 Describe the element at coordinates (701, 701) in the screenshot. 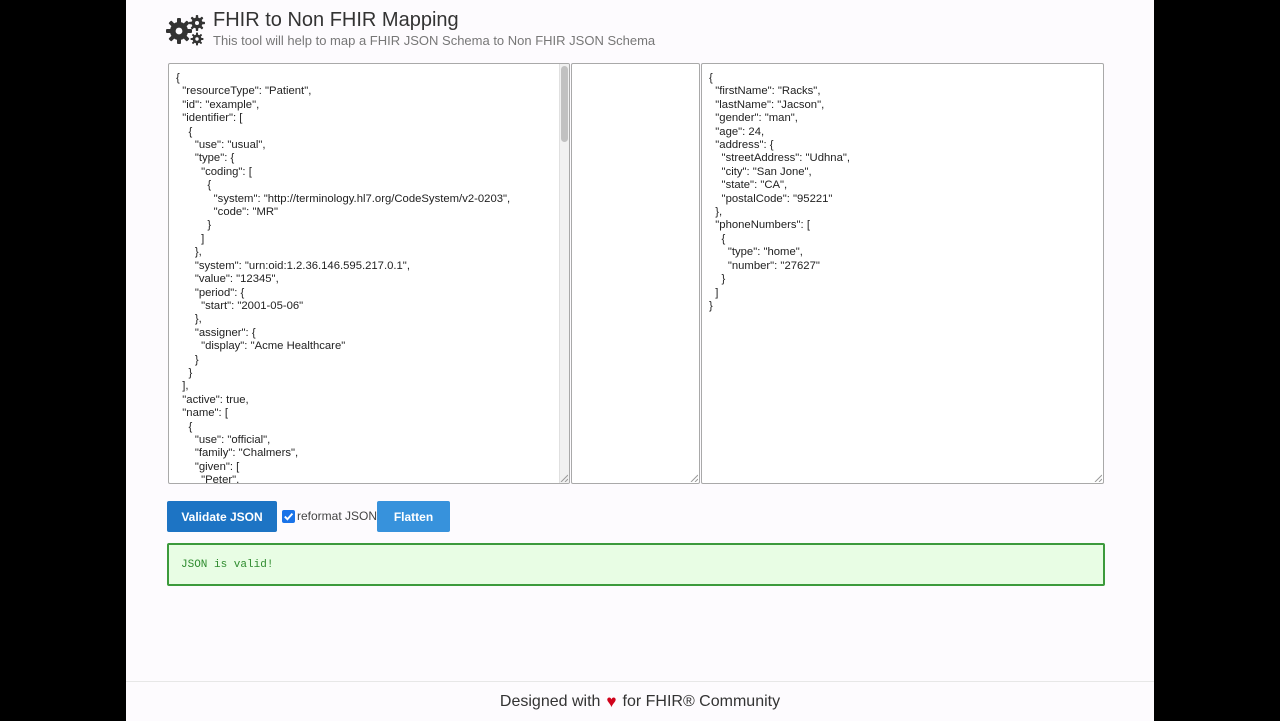

I see `footer-suffix: for FHIR® Community` at that location.